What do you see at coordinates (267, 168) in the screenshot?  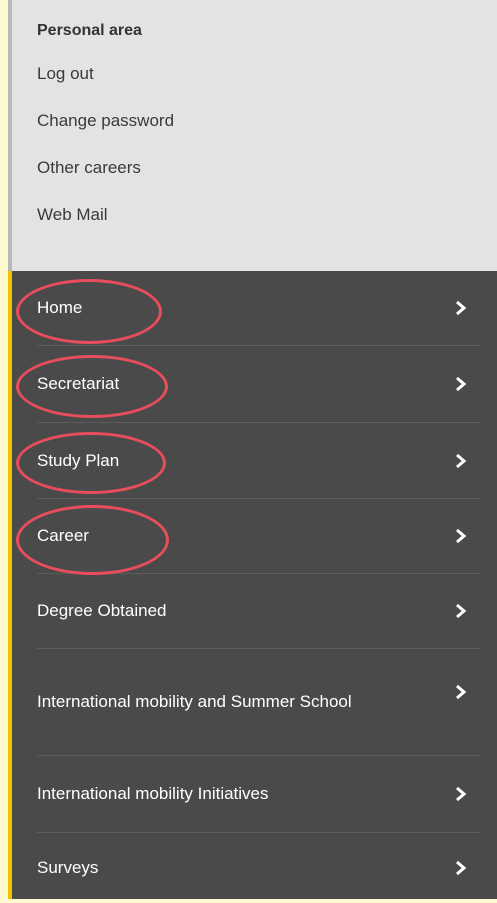 I see `other-careers-link: Other careers` at bounding box center [267, 168].